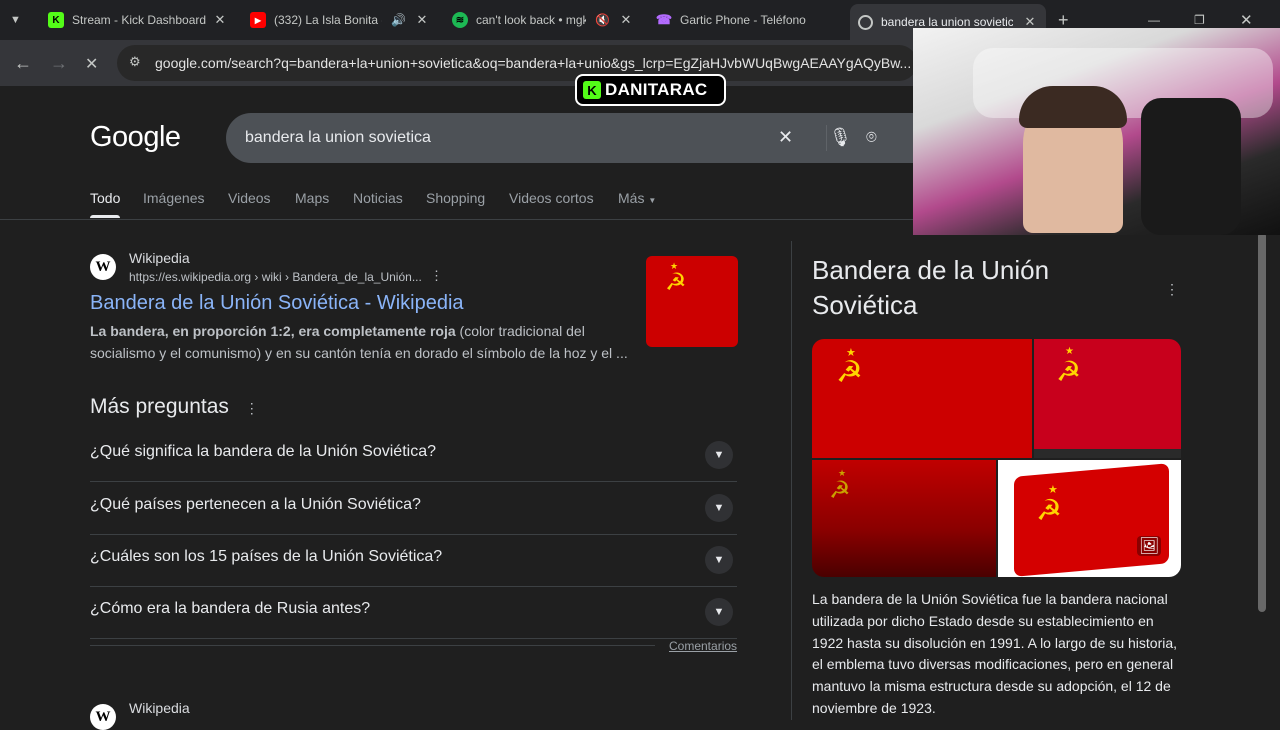 This screenshot has width=1280, height=730. Describe the element at coordinates (249, 198) in the screenshot. I see `tab-videos: Videos` at that location.